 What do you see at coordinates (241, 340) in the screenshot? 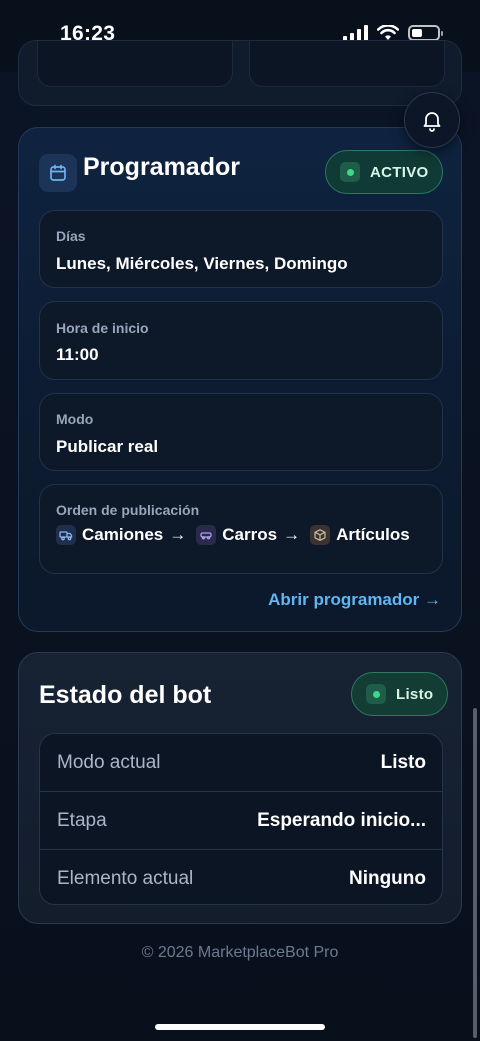
I see `start-time-field: Hora de inicio 11:00` at bounding box center [241, 340].